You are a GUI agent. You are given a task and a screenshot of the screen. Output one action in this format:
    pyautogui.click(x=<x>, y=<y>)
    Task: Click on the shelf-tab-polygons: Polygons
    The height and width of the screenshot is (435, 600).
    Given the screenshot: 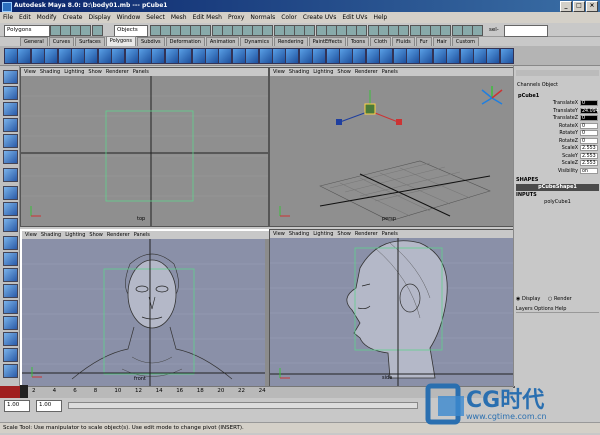 What is the action you would take?
    pyautogui.click(x=120, y=41)
    